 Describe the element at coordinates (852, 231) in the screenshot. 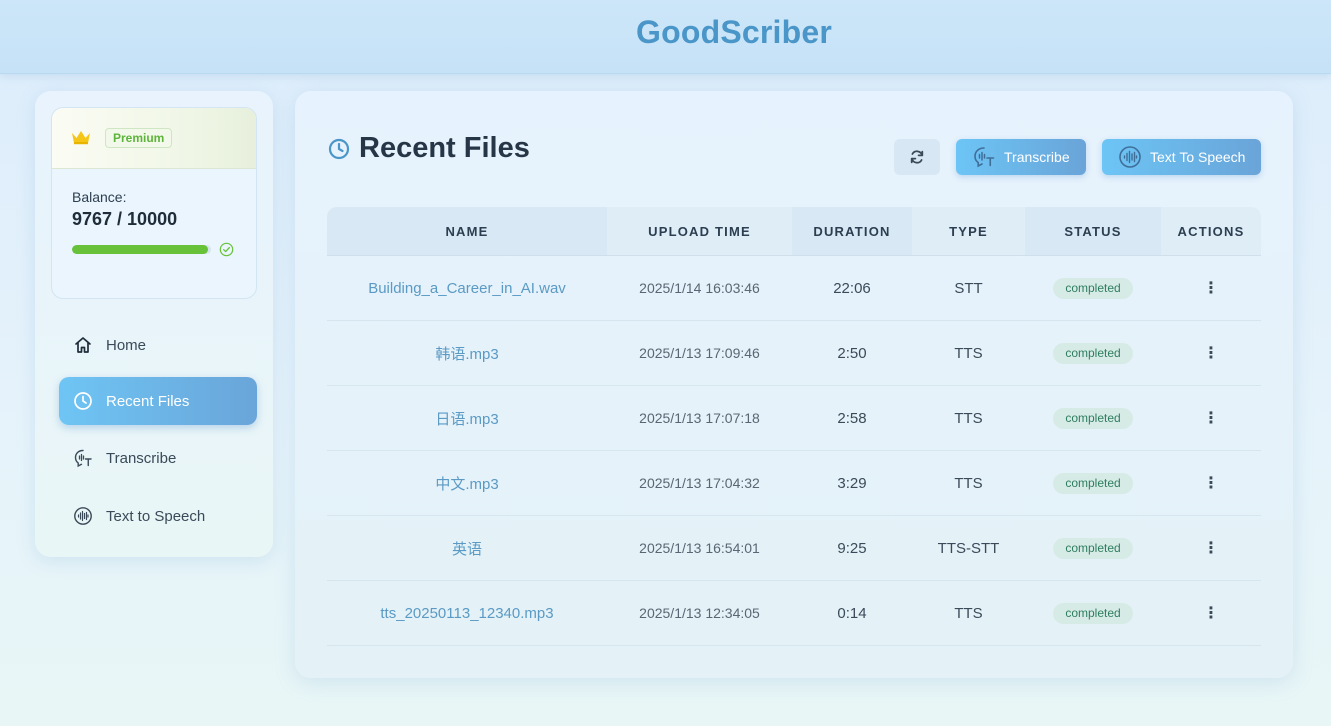

I see `column-header-duration: DURATION` at that location.